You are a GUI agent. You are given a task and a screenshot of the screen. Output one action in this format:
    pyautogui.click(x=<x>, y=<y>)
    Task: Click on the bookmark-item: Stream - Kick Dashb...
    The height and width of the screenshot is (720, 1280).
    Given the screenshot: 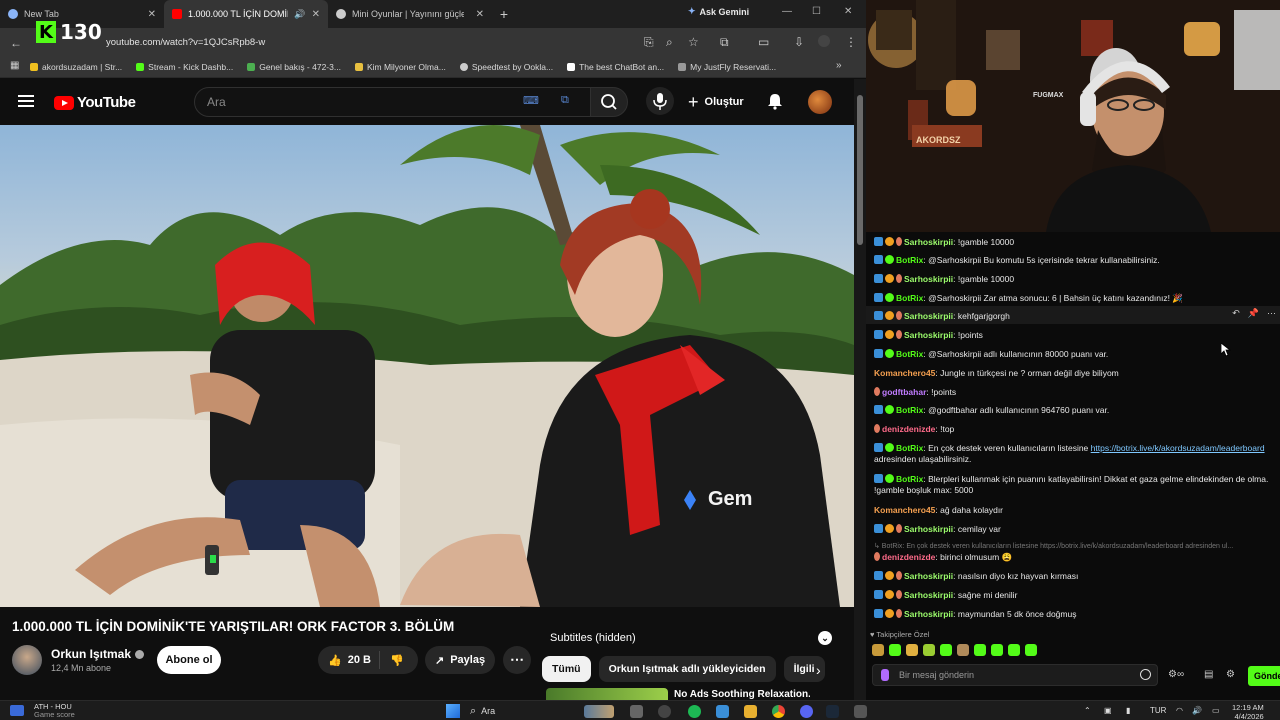 What is the action you would take?
    pyautogui.click(x=184, y=67)
    